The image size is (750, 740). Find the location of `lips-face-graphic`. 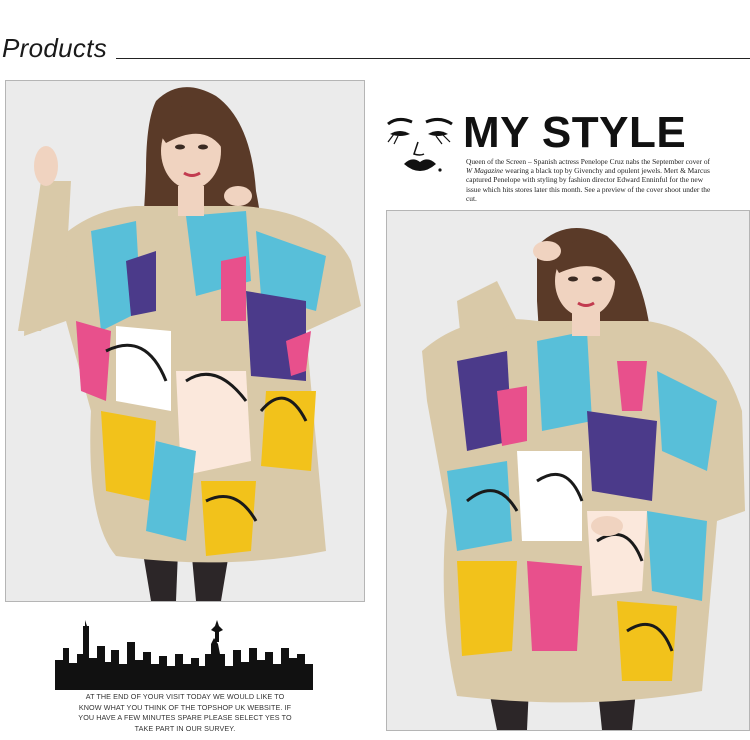

lips-face-graphic is located at coordinates (420, 144).